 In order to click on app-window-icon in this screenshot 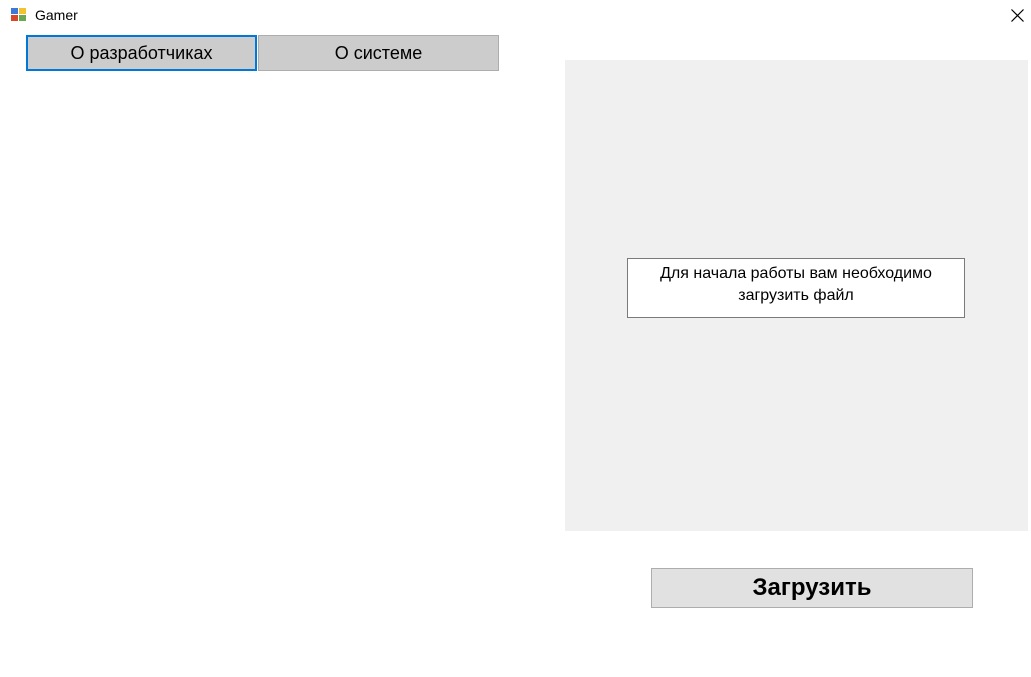, I will do `click(19, 15)`.